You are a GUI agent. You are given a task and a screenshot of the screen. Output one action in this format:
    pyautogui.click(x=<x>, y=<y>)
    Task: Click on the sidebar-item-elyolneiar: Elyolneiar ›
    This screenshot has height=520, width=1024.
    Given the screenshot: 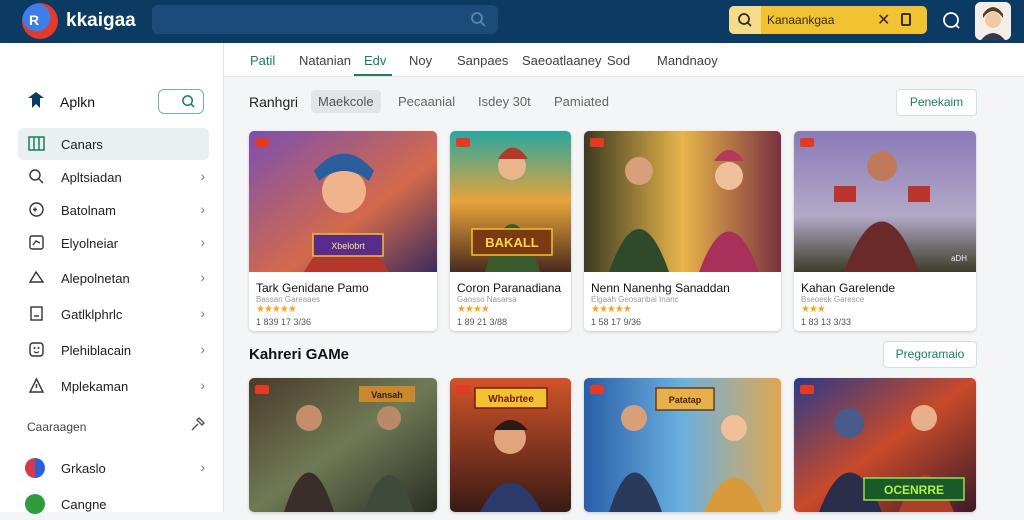 What is the action you would take?
    pyautogui.click(x=113, y=243)
    